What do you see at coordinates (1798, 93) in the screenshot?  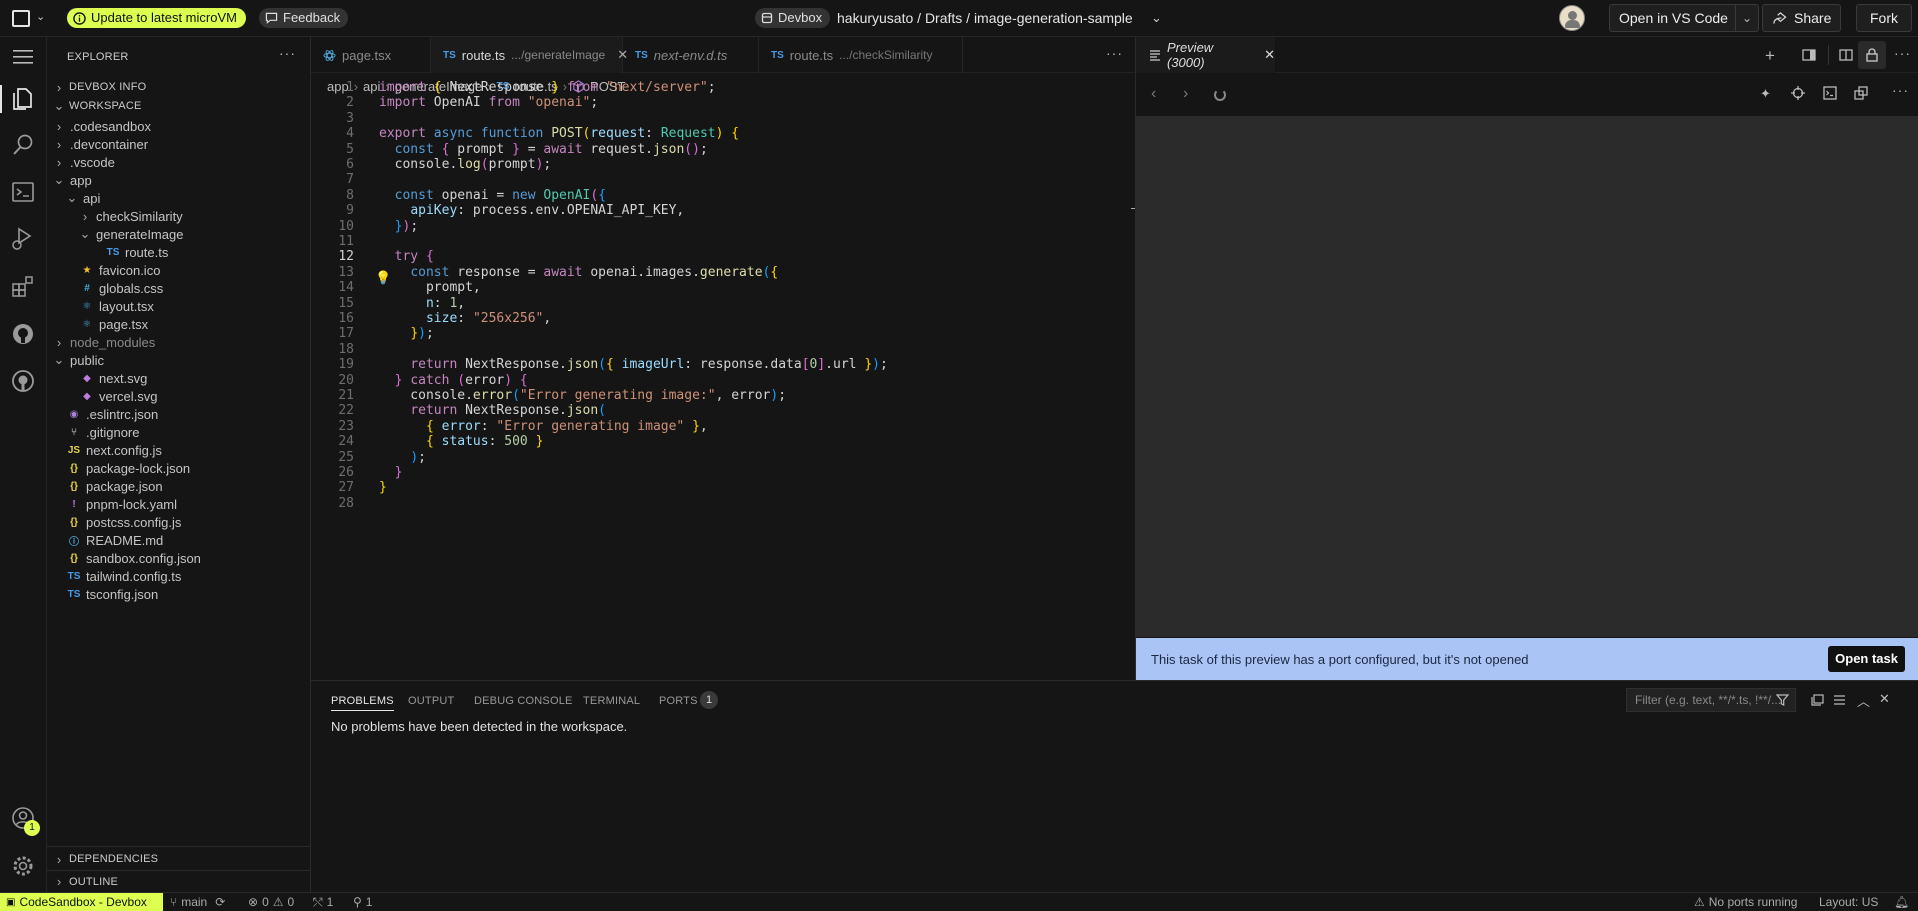 I see `crosshair-icon` at bounding box center [1798, 93].